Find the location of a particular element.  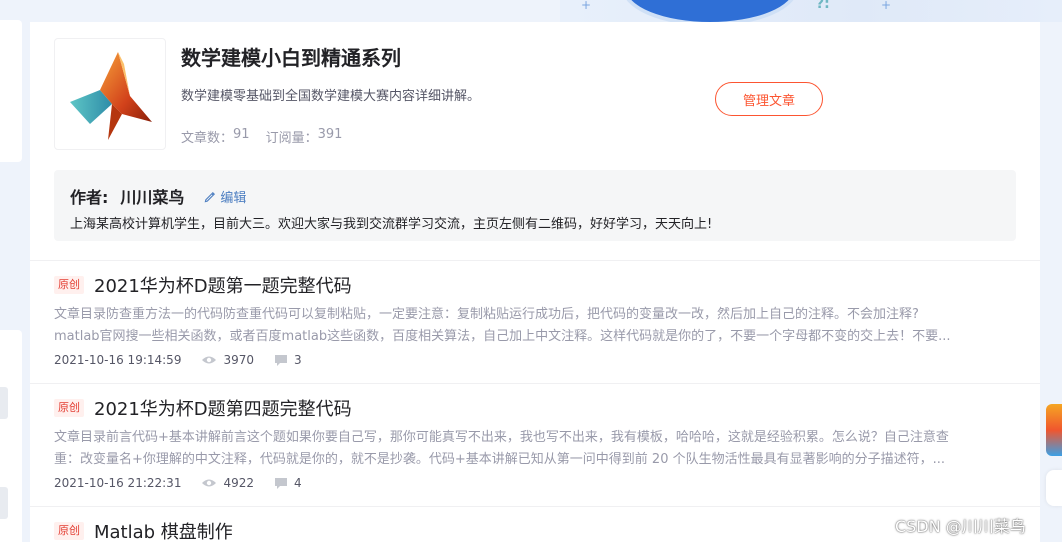

column-stats: 文章数： 91 订阅量： 391 is located at coordinates (261, 136).